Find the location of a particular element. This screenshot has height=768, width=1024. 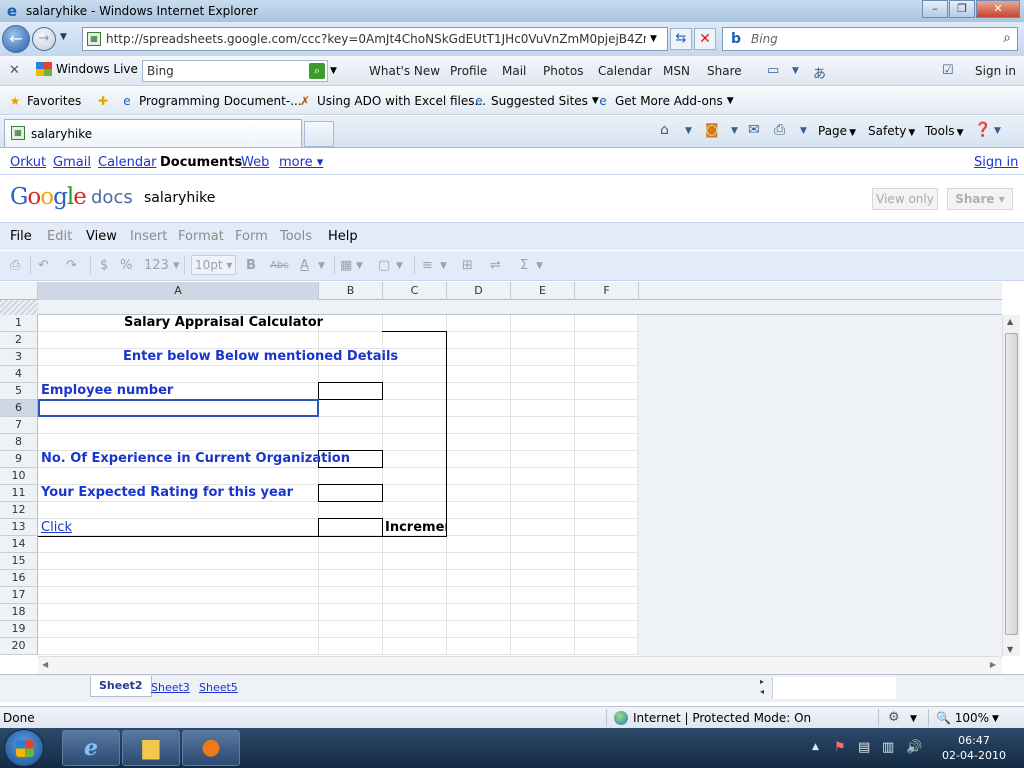

translate-icon: あ is located at coordinates (819, 72).